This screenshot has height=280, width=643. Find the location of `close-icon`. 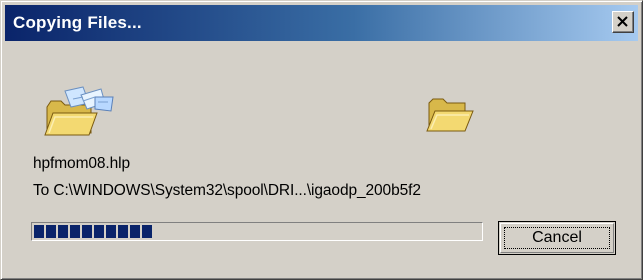

close-icon is located at coordinates (622, 21).